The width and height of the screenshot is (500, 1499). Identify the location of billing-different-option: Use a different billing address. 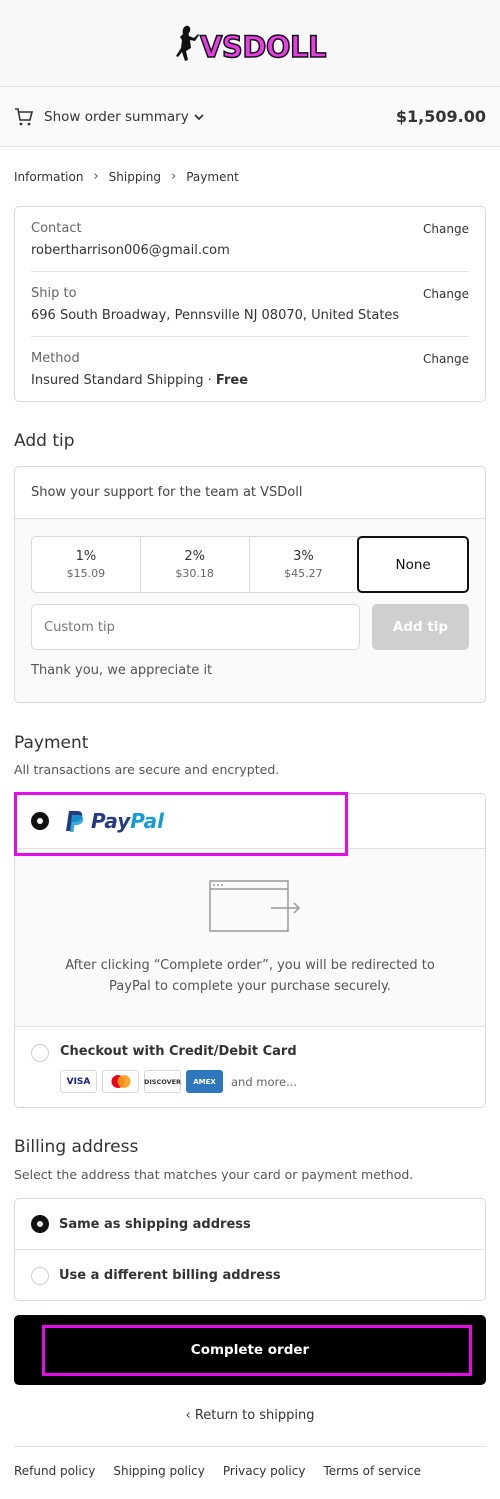
(250, 1275).